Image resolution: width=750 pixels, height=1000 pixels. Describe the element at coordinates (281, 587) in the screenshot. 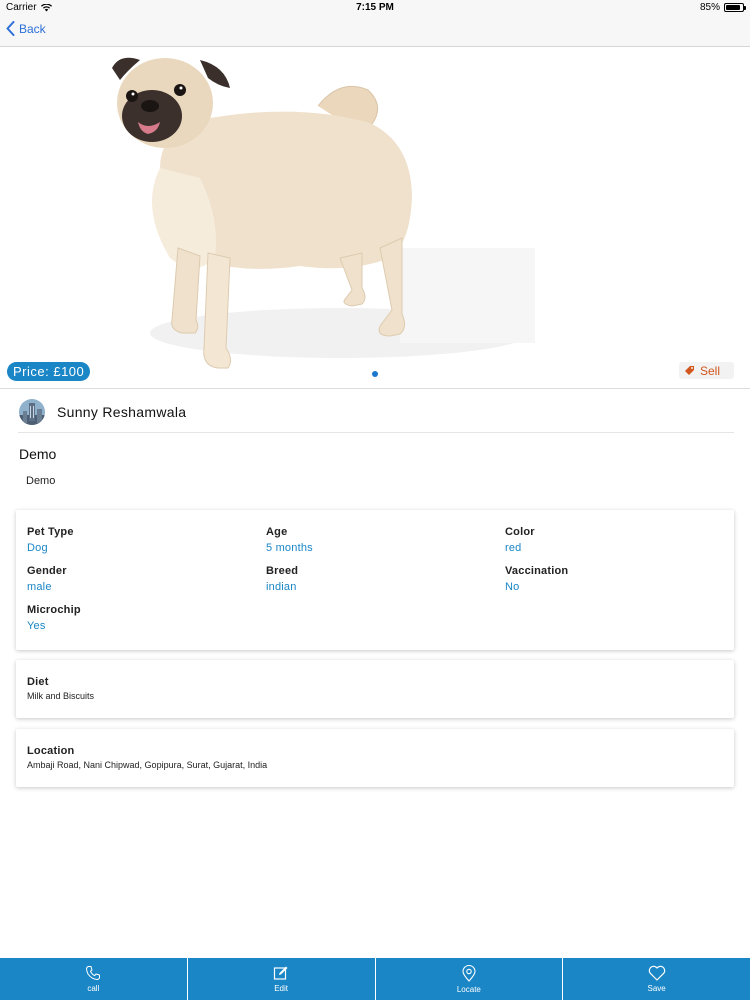

I see `detail-value: indian` at that location.